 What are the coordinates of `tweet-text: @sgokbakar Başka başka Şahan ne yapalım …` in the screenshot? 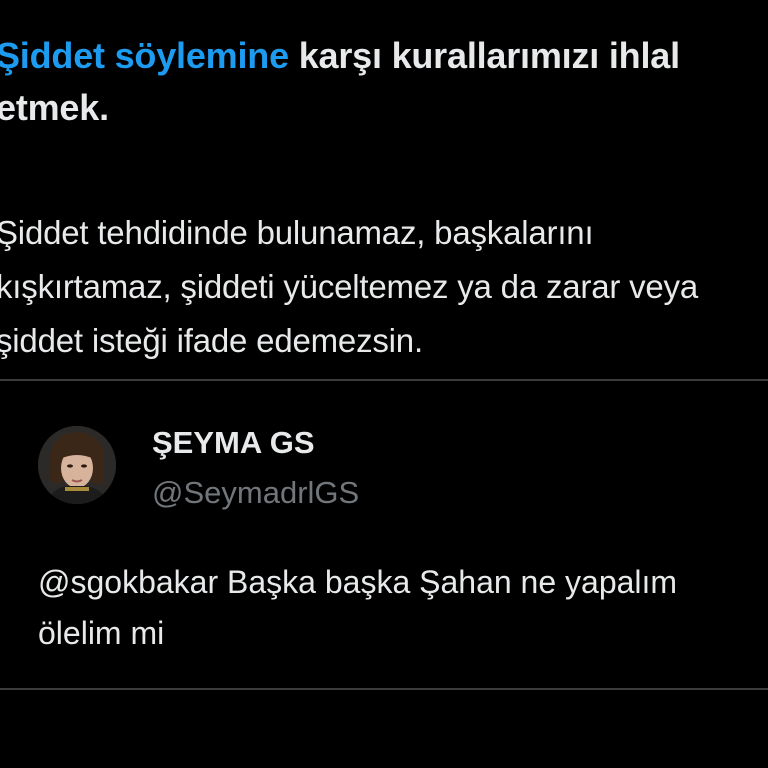 It's located at (358, 607).